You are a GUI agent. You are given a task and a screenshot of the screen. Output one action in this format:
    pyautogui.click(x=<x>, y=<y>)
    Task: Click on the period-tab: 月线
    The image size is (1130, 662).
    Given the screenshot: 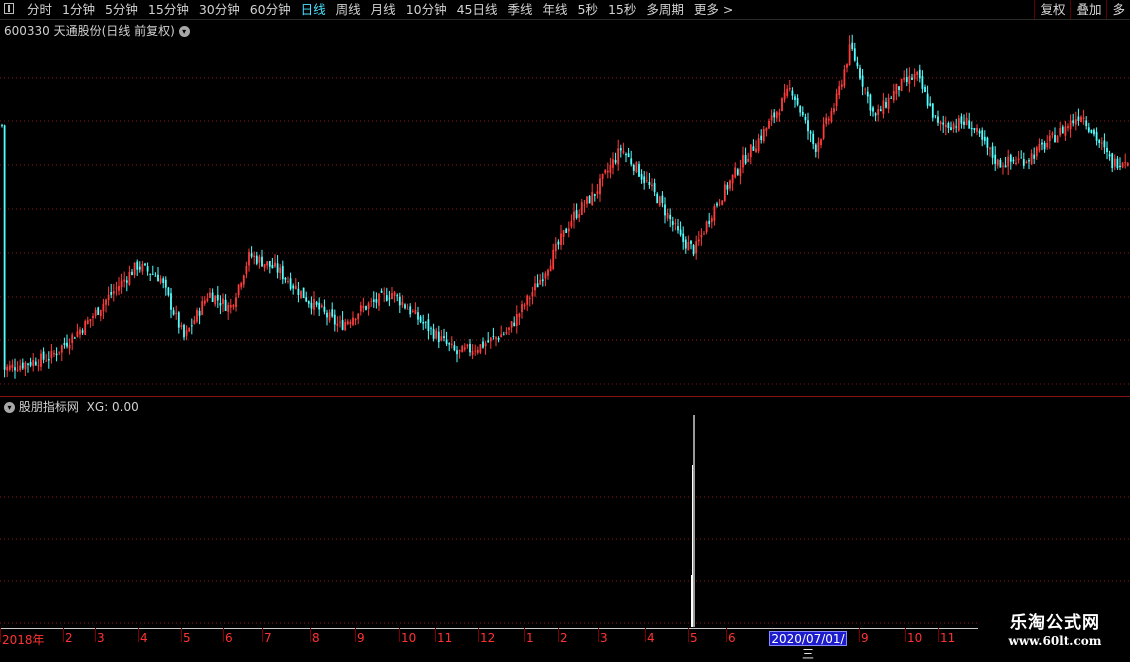 What is the action you would take?
    pyautogui.click(x=383, y=9)
    